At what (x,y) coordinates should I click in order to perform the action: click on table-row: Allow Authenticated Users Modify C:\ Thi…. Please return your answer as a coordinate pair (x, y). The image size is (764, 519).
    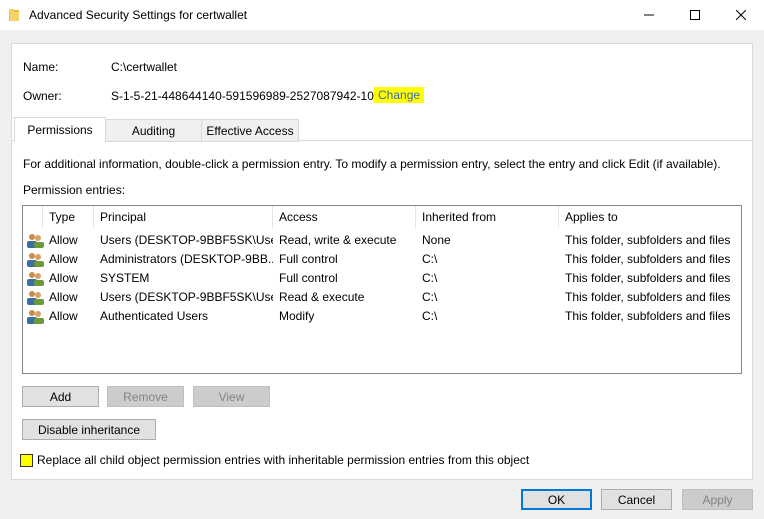
    Looking at the image, I should click on (382, 316).